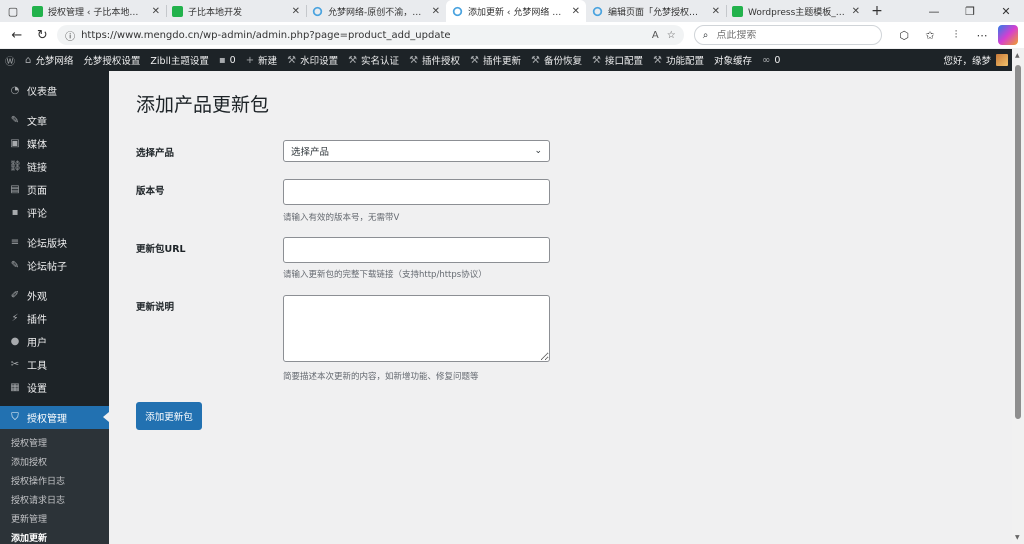 This screenshot has height=544, width=1024. What do you see at coordinates (161, 249) in the screenshot?
I see `package-url-label: 更新包URL` at bounding box center [161, 249].